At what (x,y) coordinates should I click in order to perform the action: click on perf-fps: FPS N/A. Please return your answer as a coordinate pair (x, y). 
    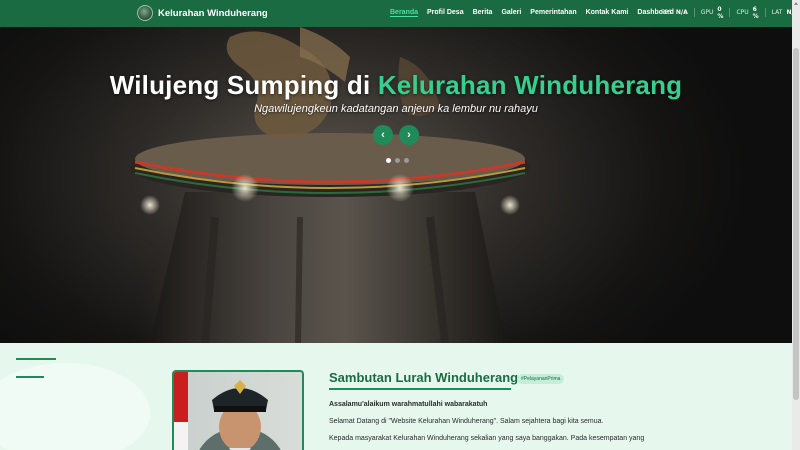
    Looking at the image, I should click on (678, 12).